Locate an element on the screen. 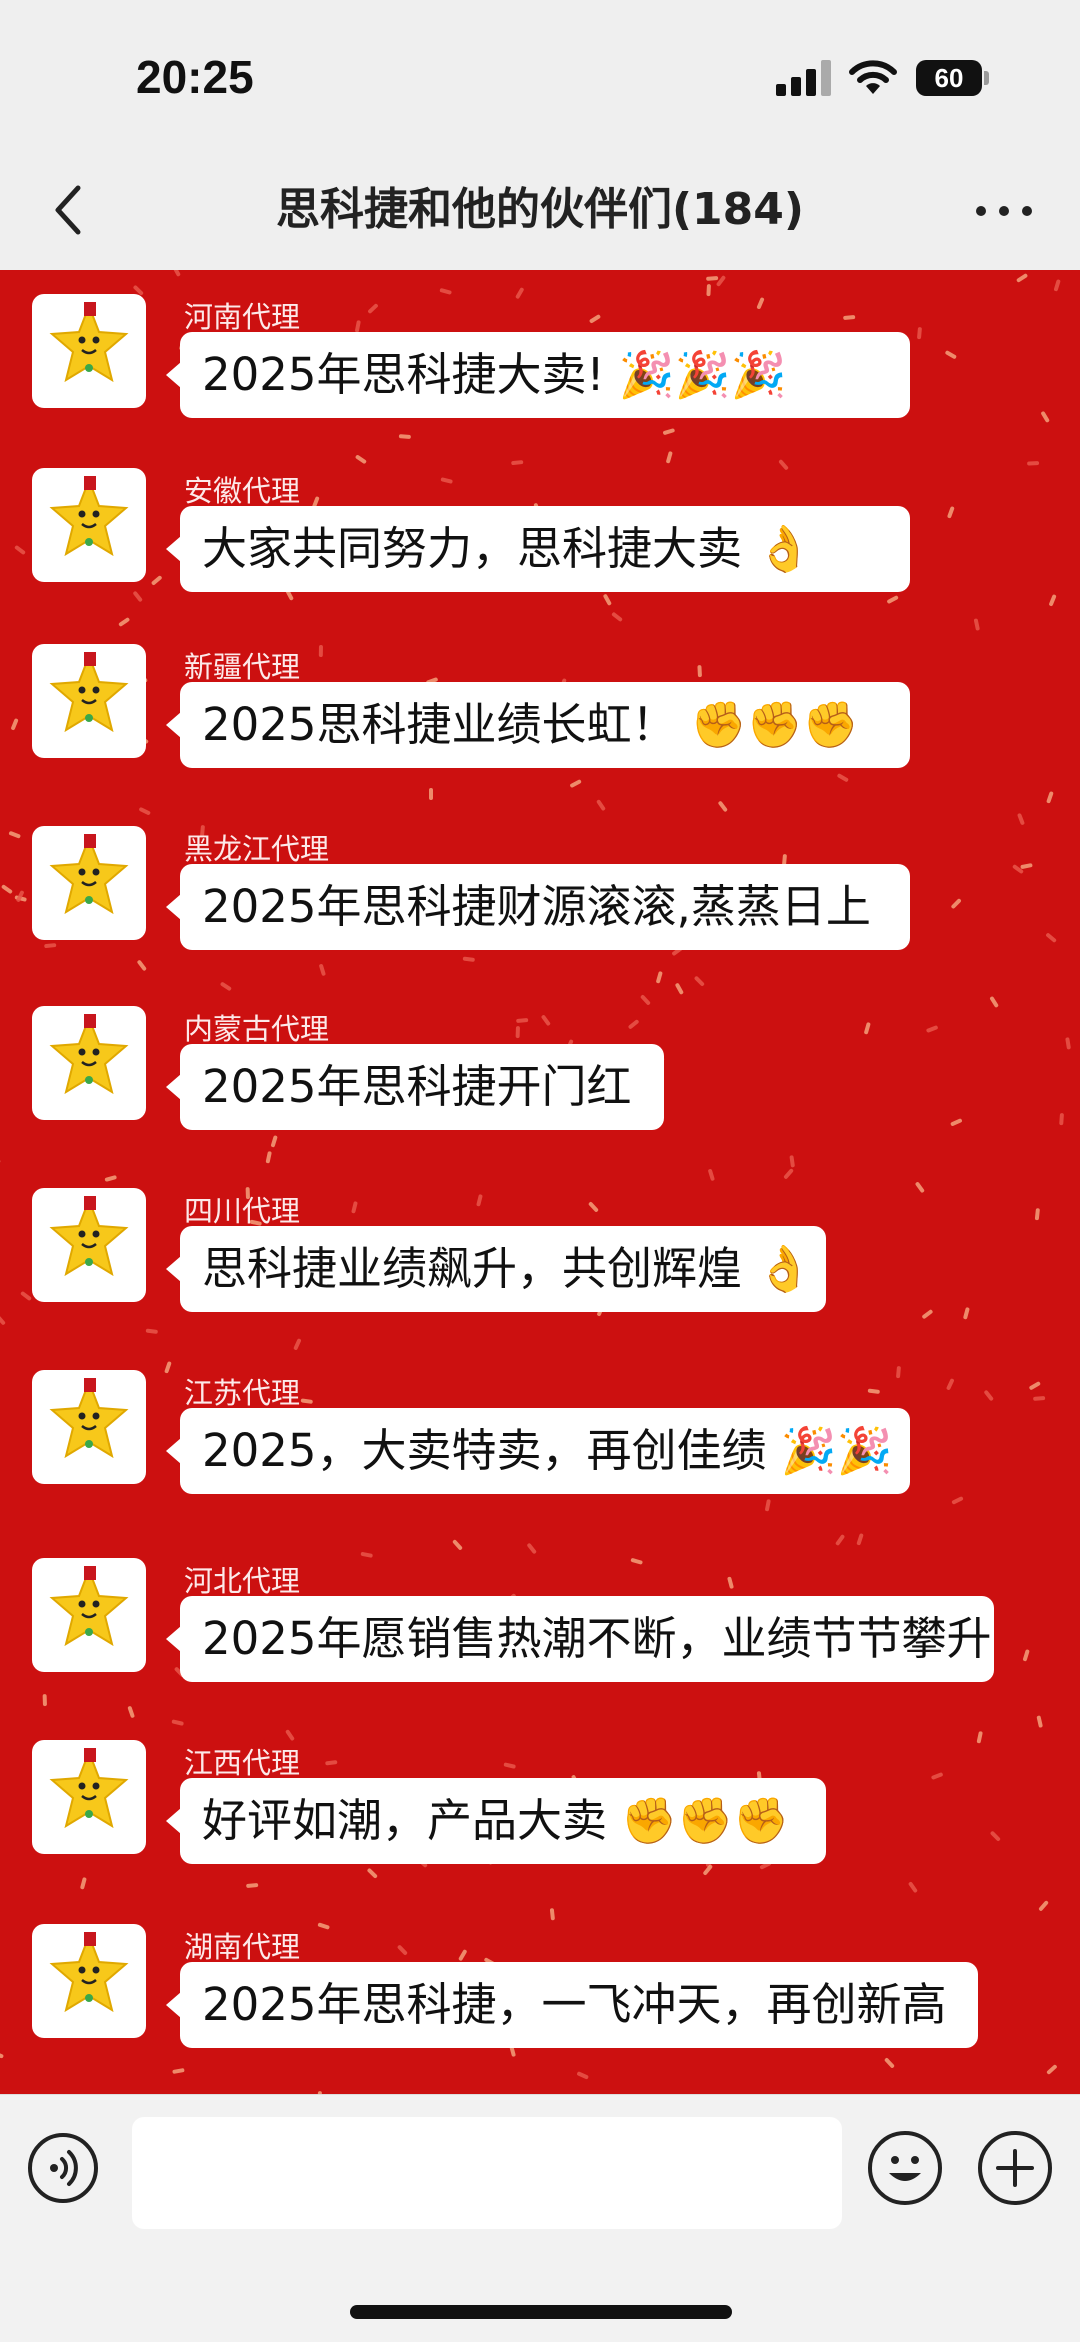 The height and width of the screenshot is (2342, 1080). sender-name: 新疆代理 is located at coordinates (242, 665).